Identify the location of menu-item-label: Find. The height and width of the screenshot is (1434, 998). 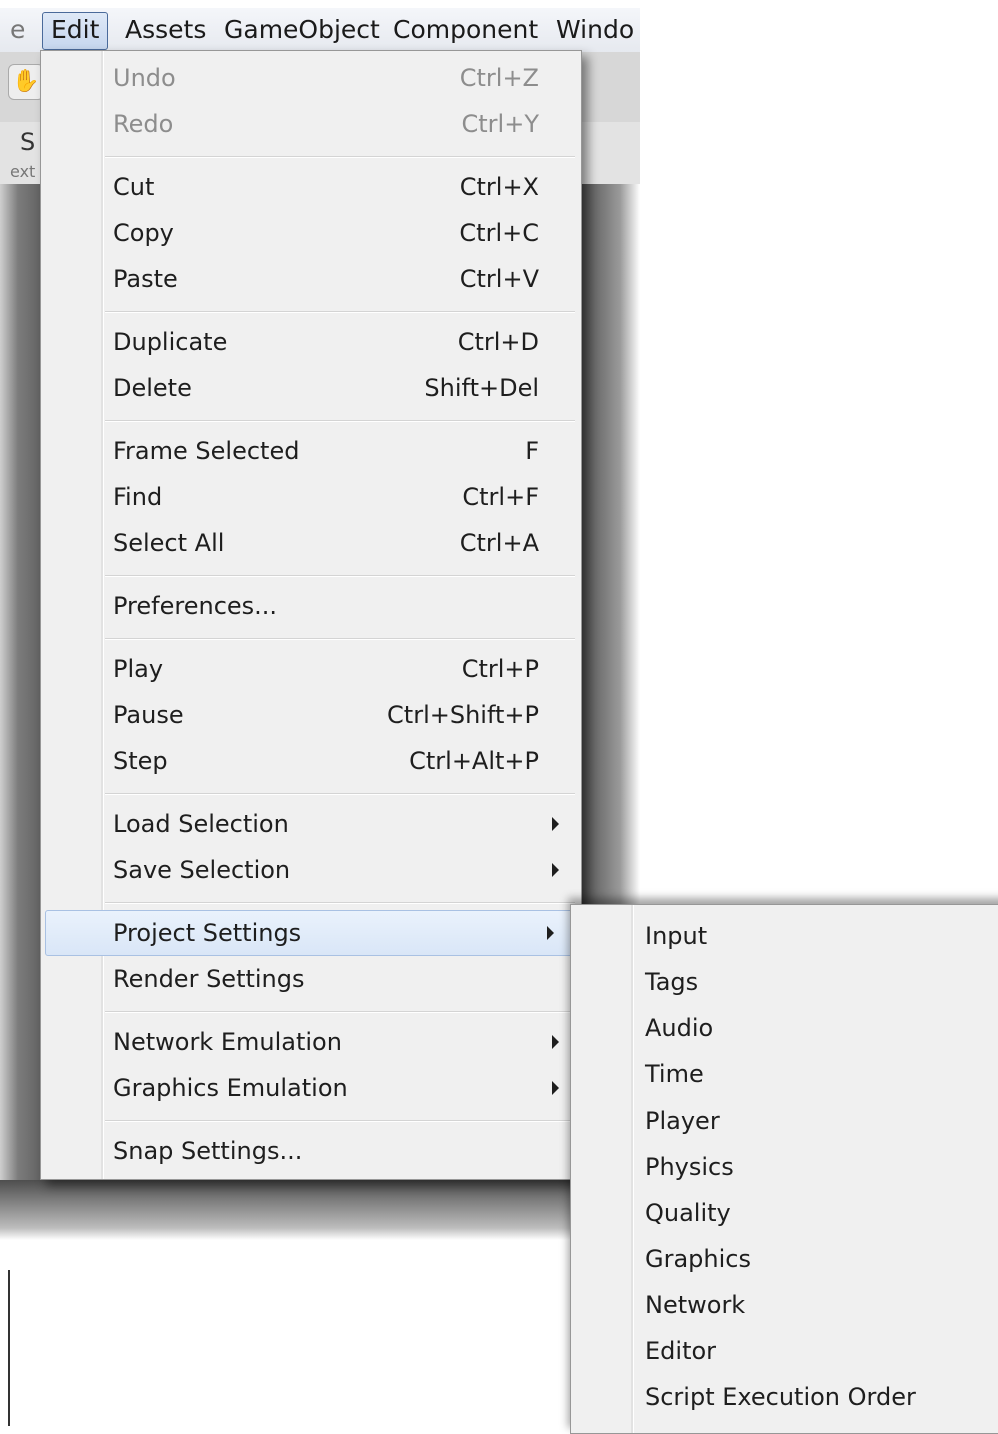
(138, 497).